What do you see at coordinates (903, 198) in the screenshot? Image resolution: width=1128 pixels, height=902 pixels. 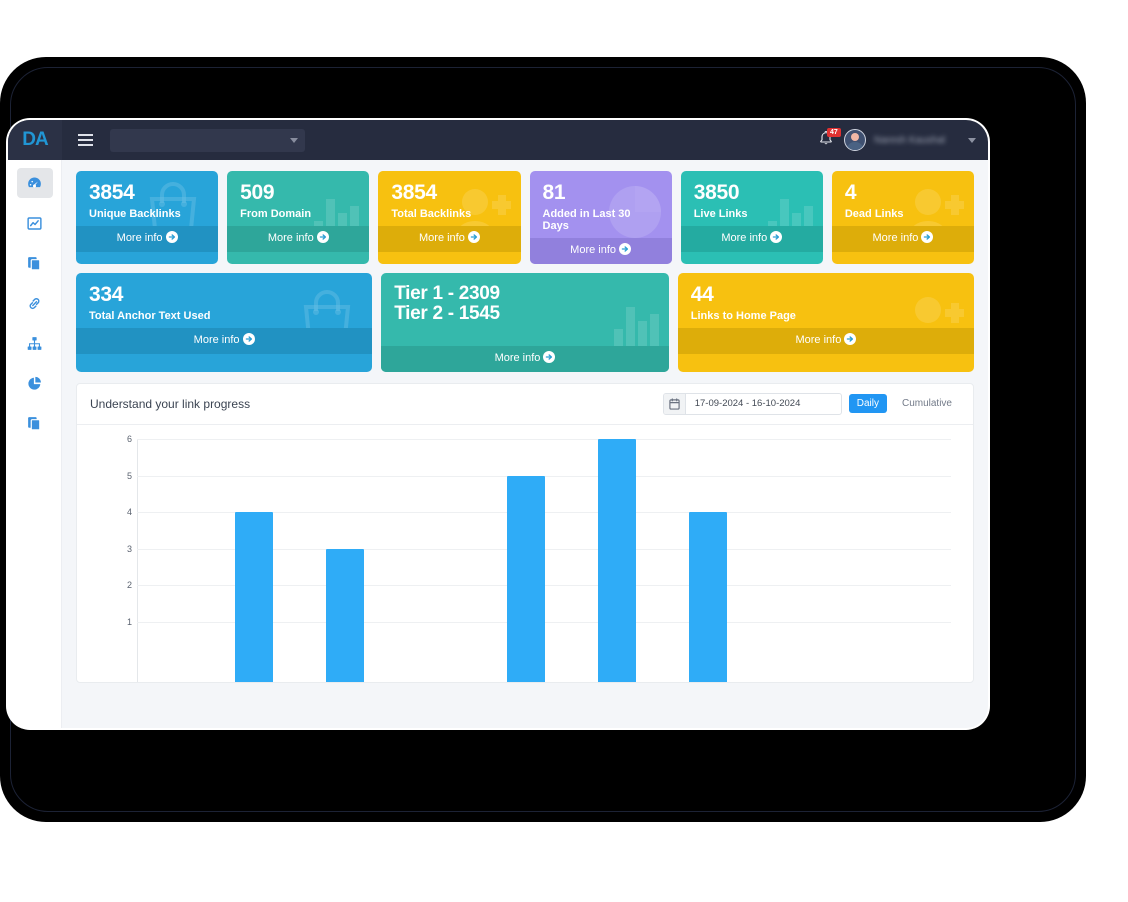 I see `stat-card-body: 4 Dead Links` at bounding box center [903, 198].